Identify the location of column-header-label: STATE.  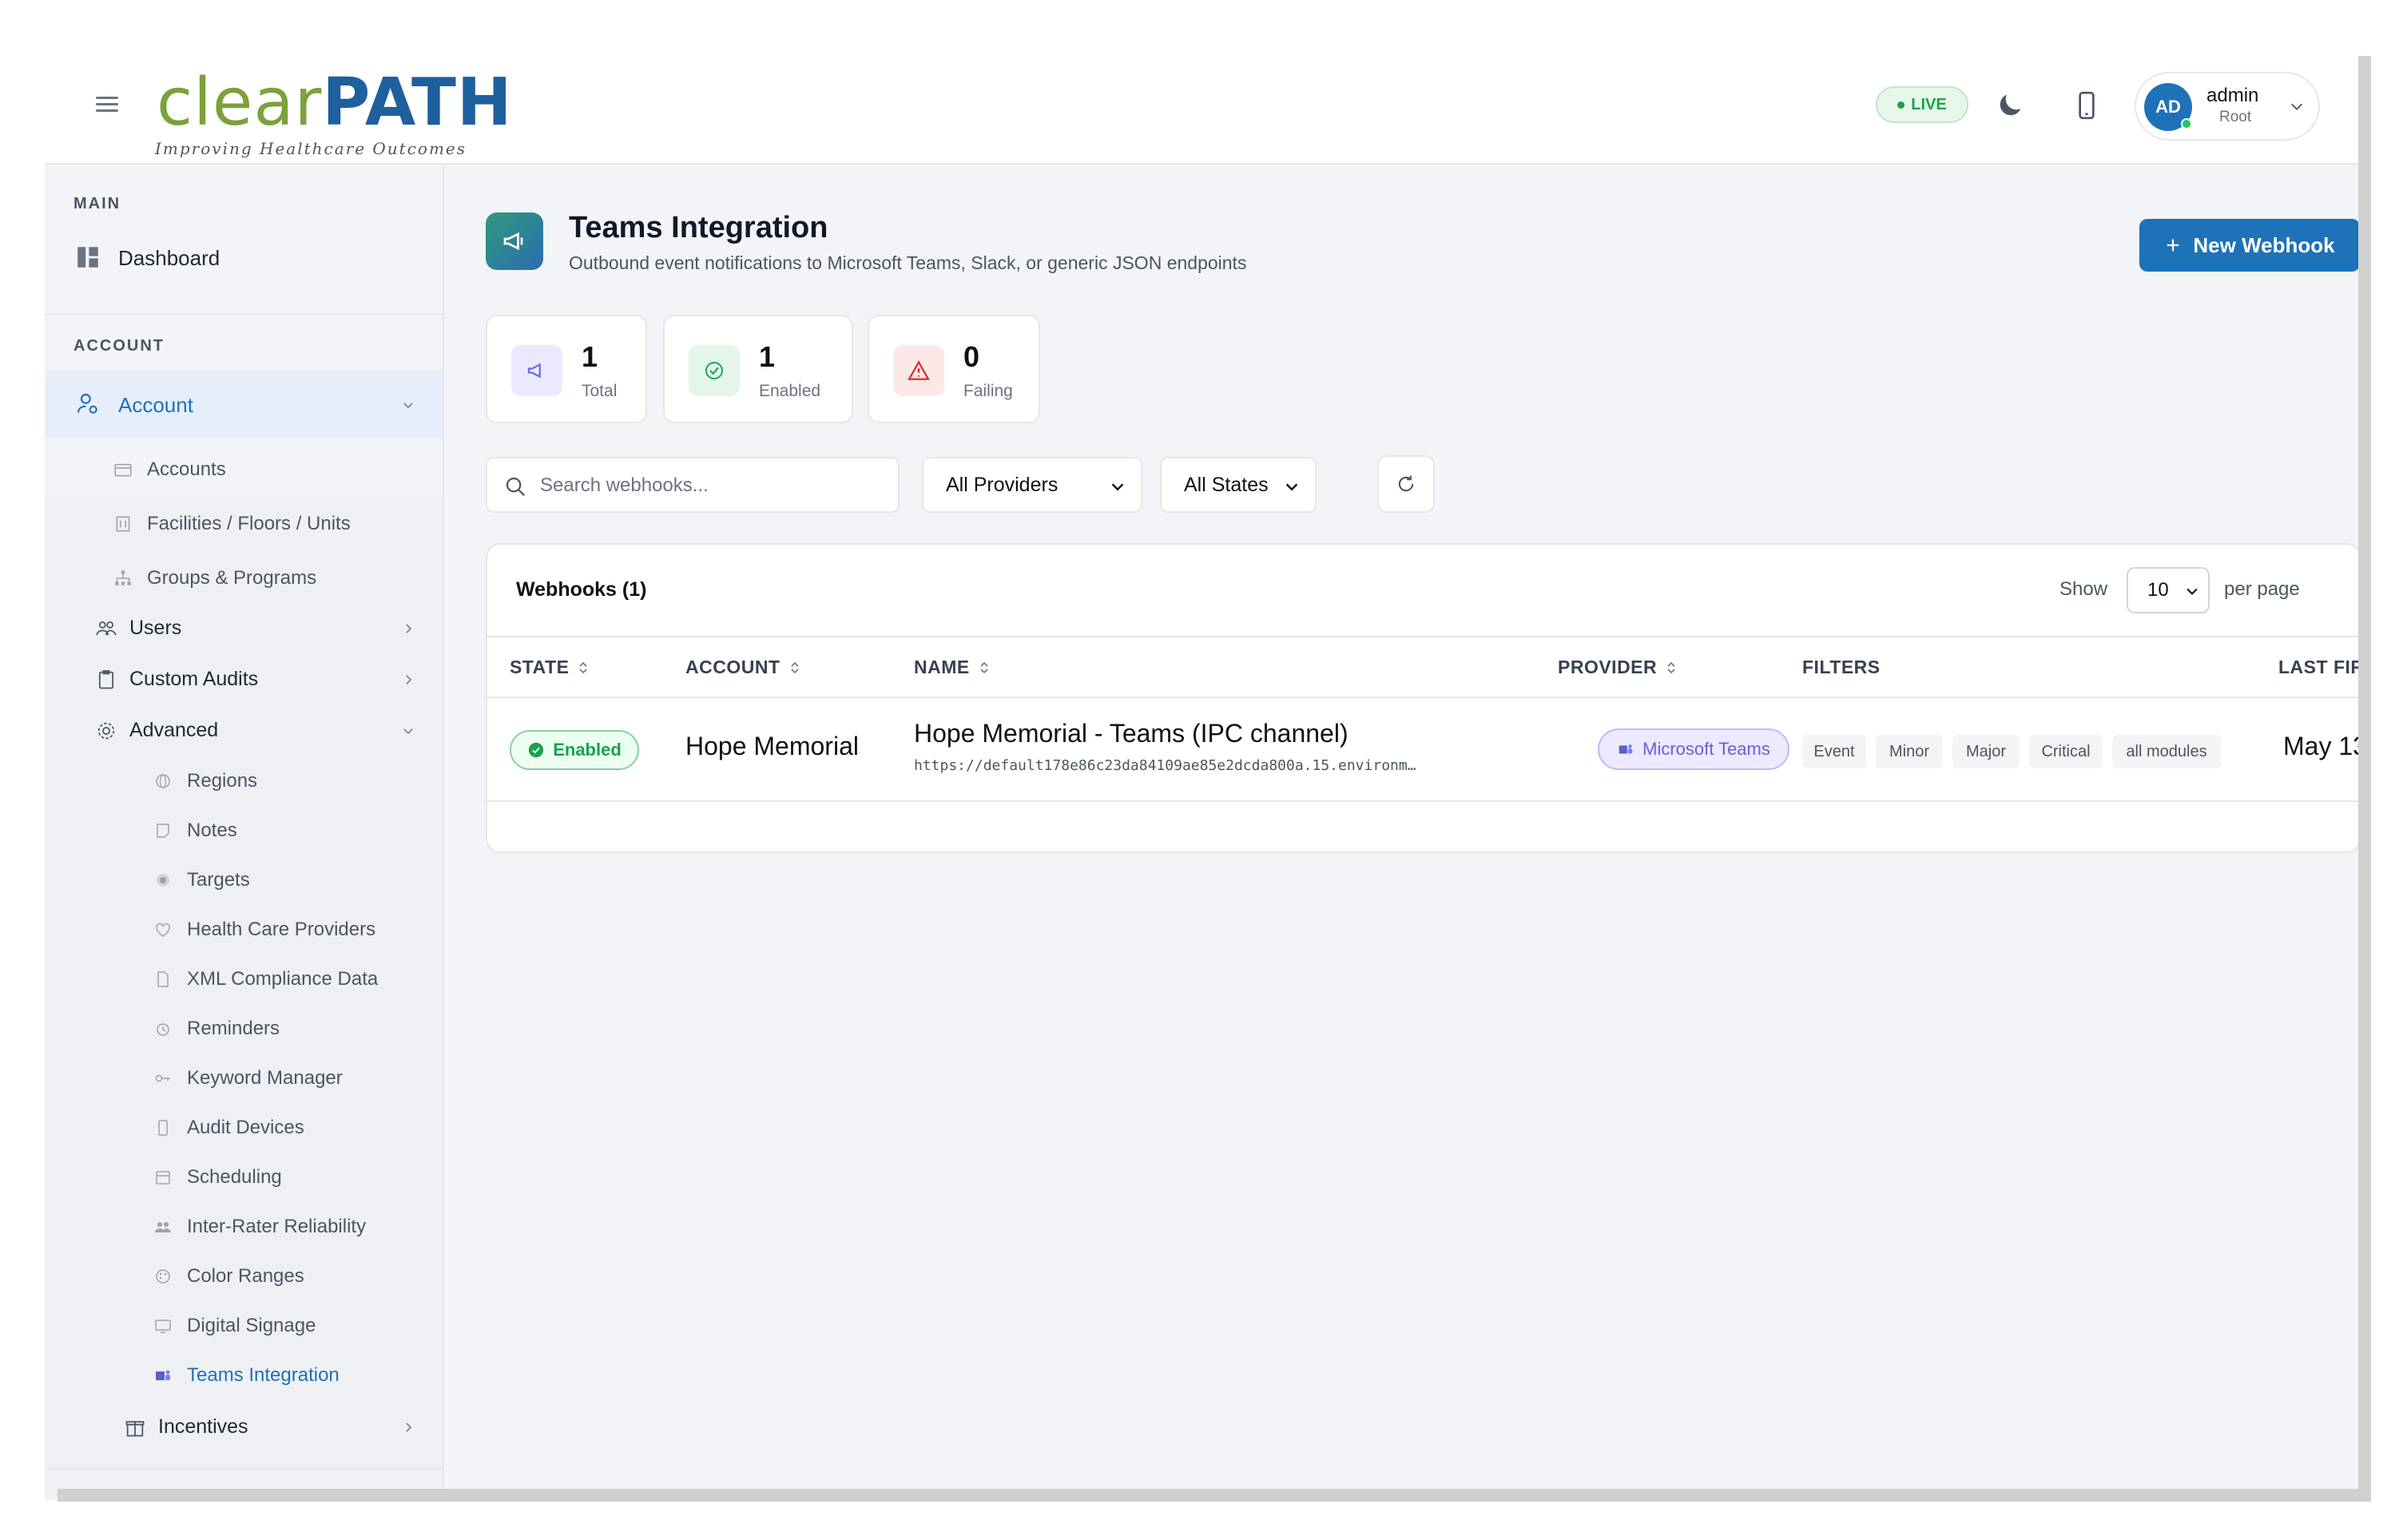
(540, 667).